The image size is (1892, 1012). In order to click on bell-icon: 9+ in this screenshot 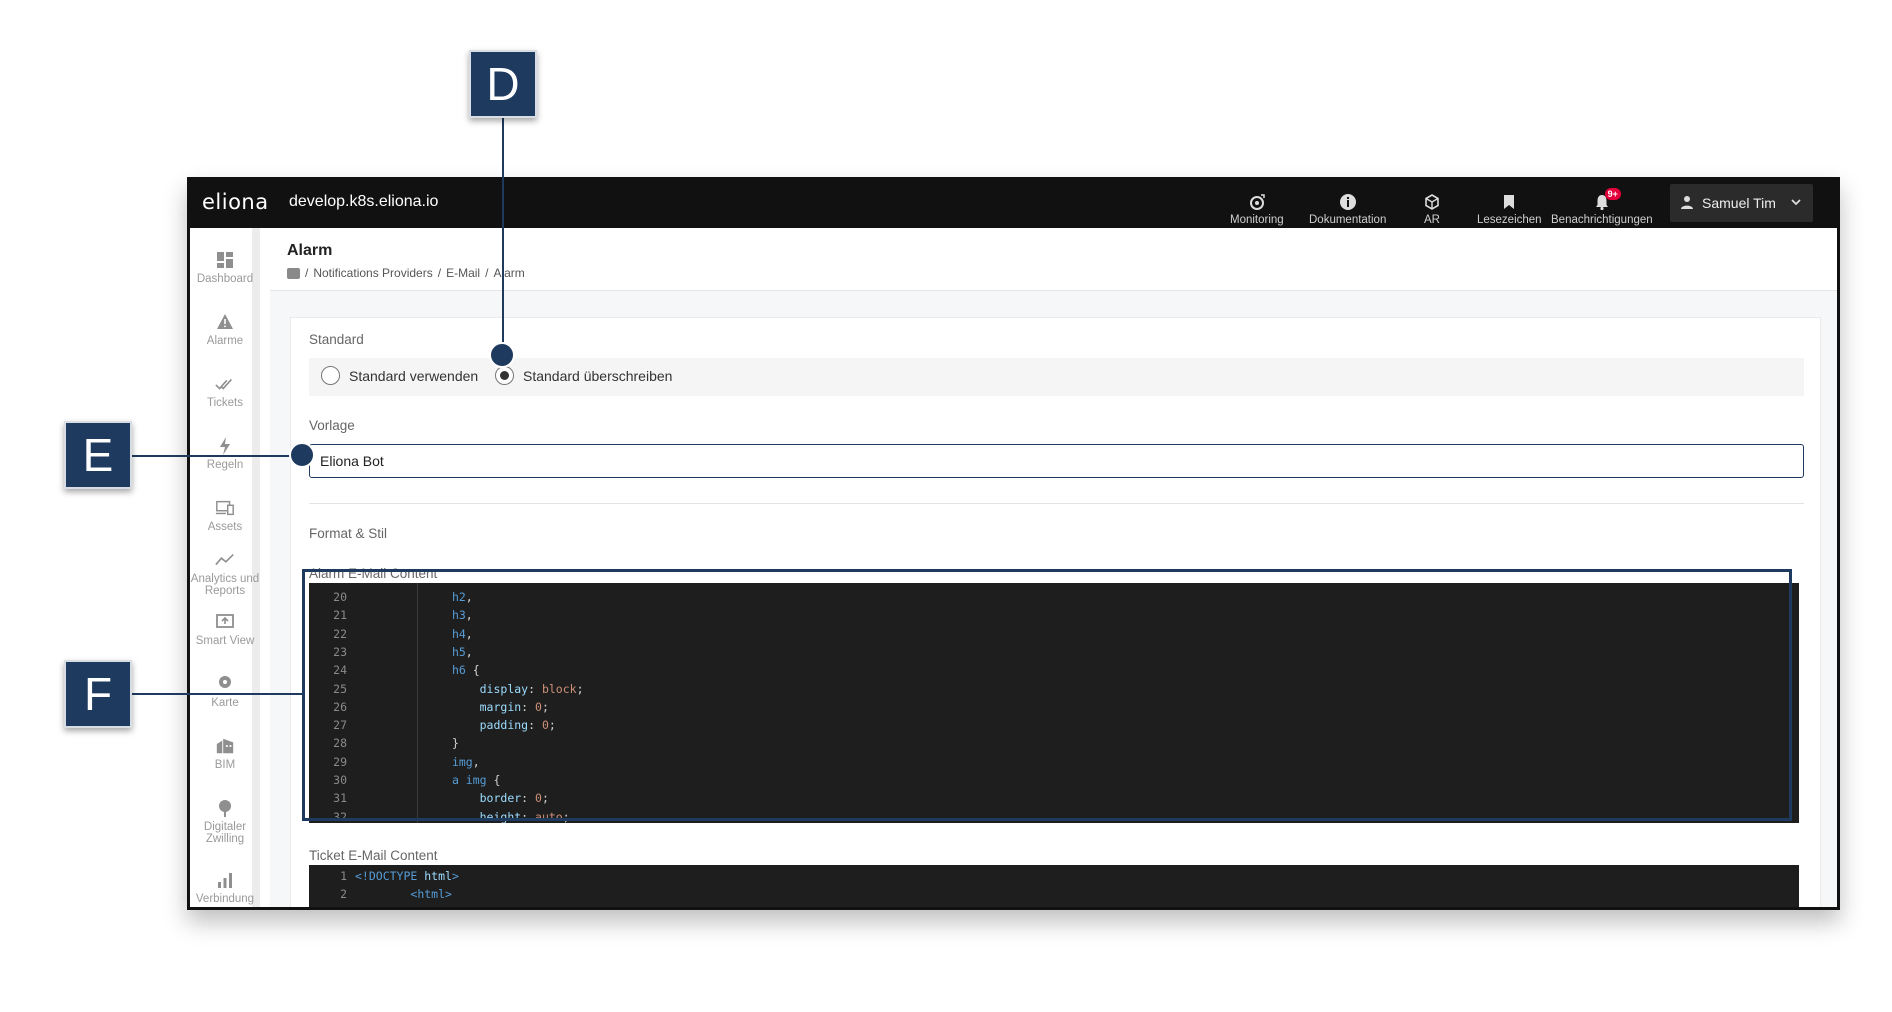, I will do `click(1606, 200)`.